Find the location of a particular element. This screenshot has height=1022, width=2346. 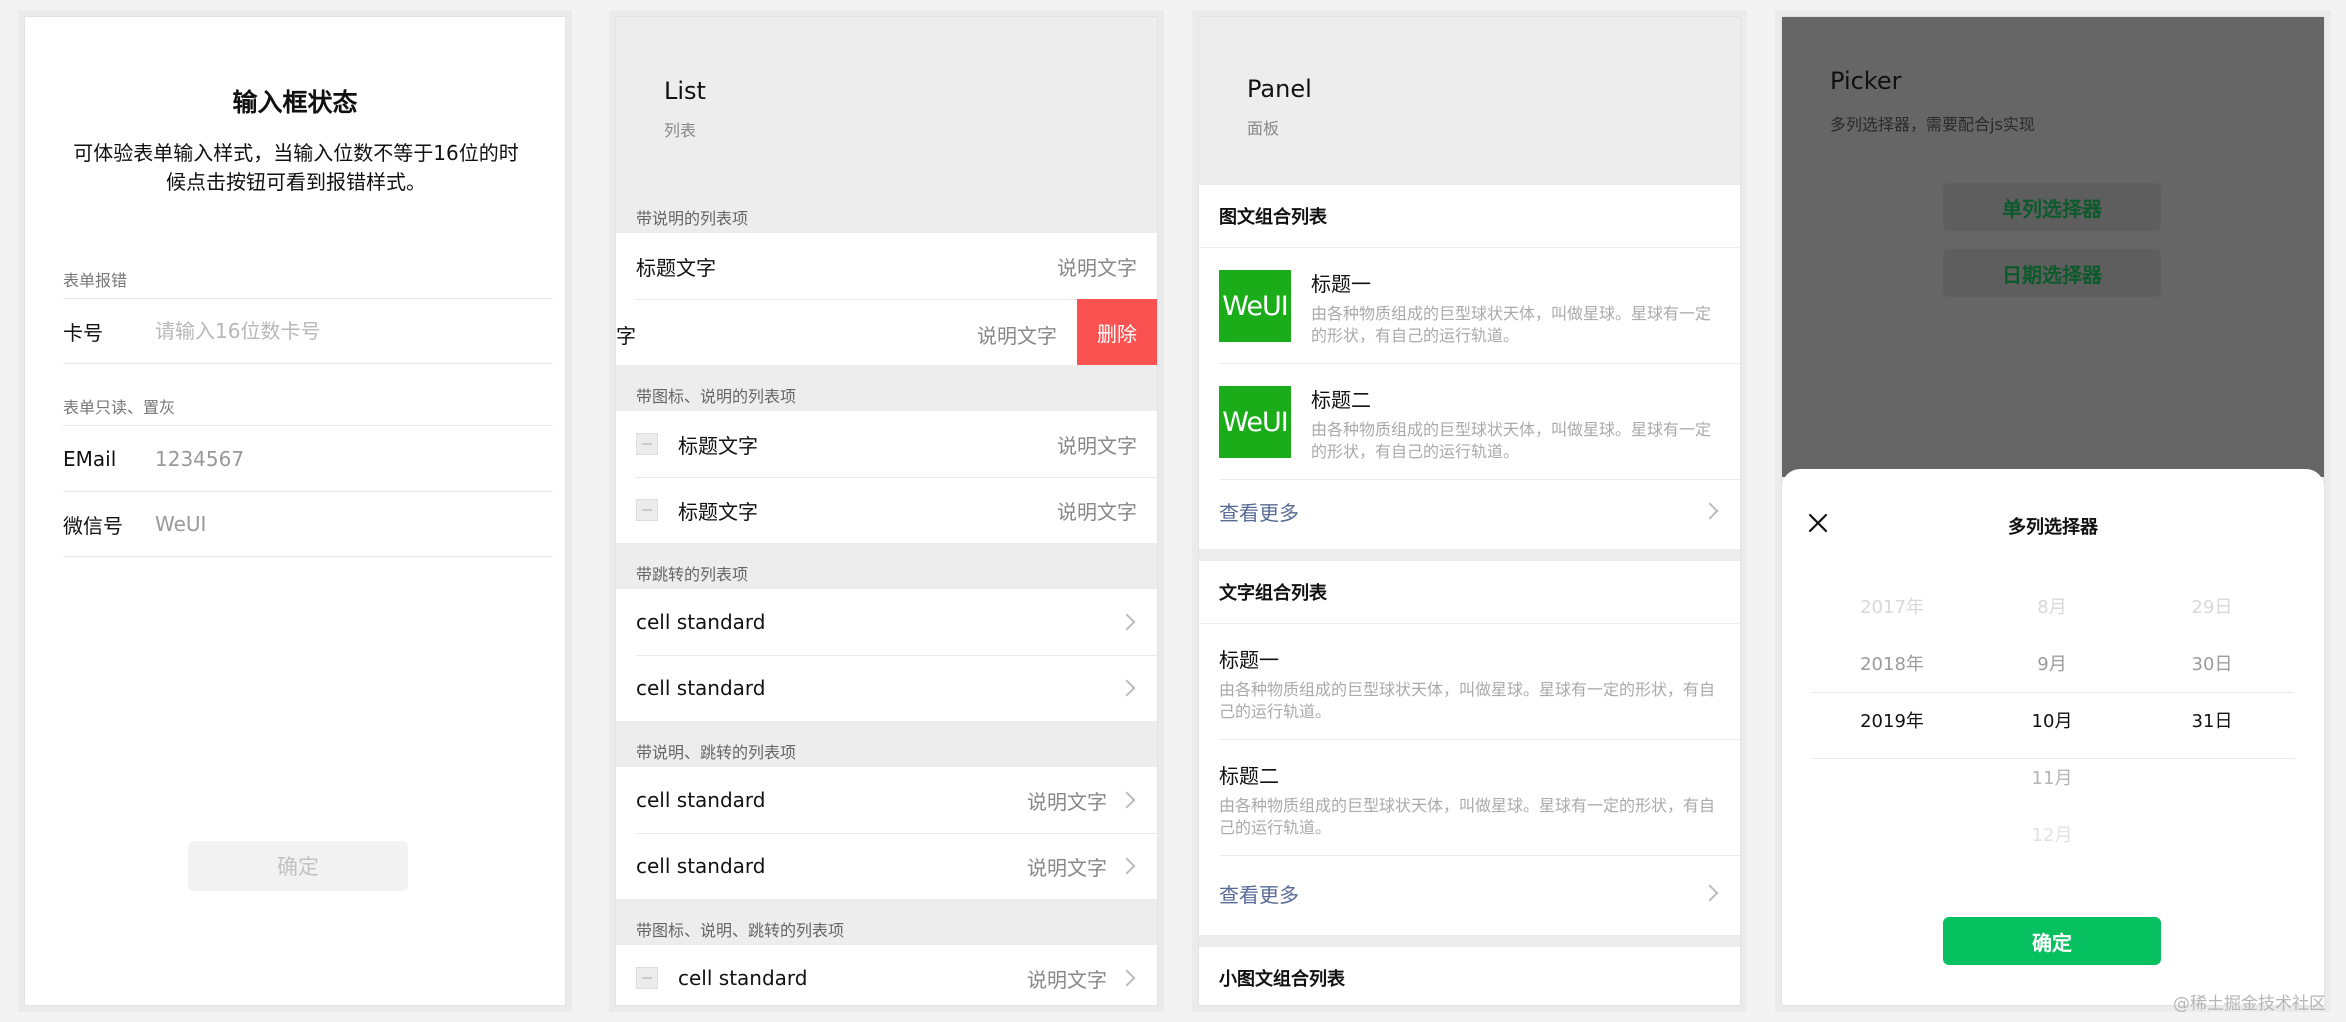

picker-option: 12月 is located at coordinates (2052, 835).